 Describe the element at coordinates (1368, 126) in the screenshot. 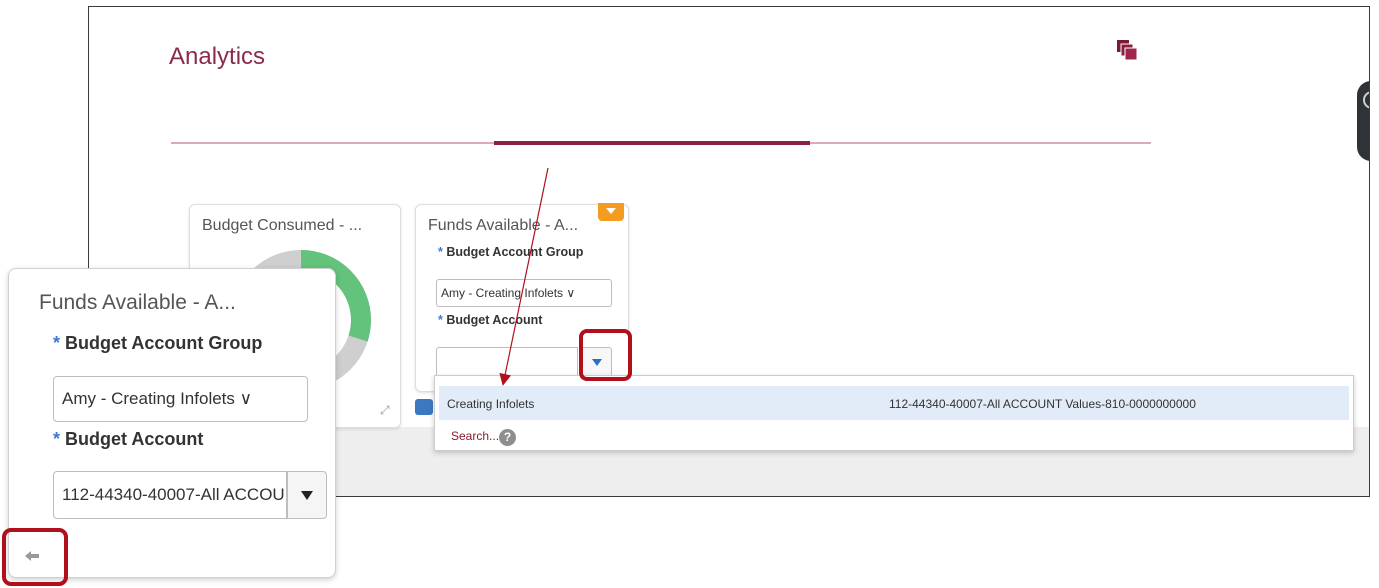

I see `drag-handle-icon: ⋮⋮` at that location.